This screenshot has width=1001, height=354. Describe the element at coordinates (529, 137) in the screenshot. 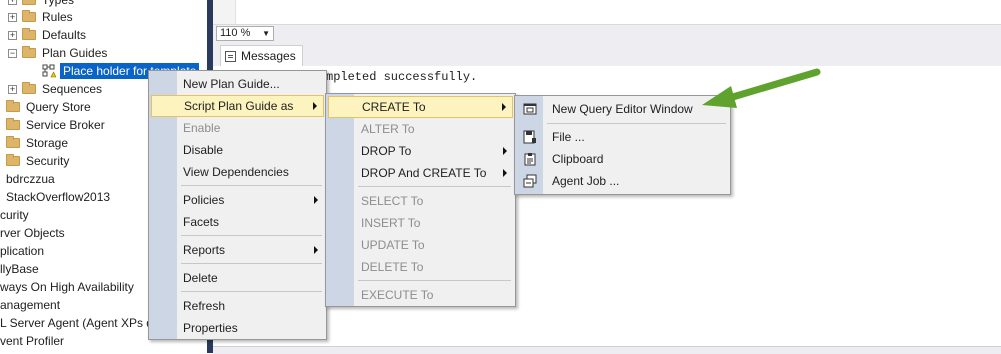

I see `save-file-icon` at that location.